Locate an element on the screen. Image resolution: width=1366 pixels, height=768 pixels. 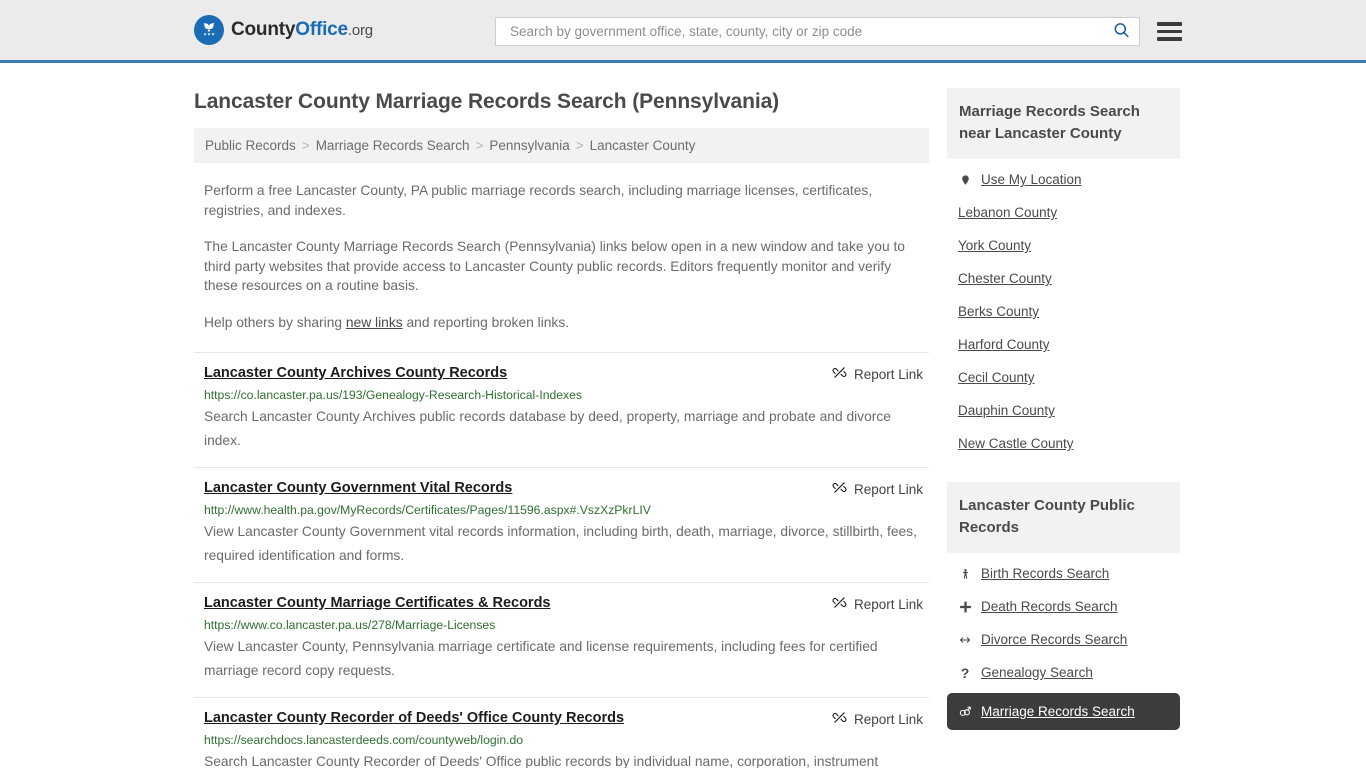
site-logo: CountyOffice.org is located at coordinates (283, 30).